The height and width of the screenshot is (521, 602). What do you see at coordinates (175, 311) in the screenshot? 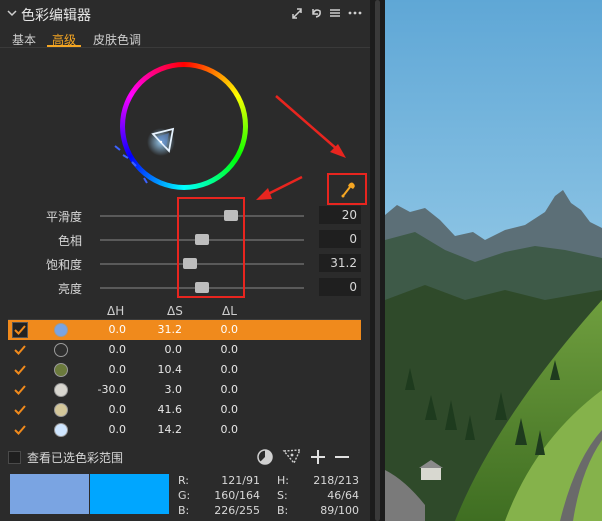
I see `header-delta-s: ΔS` at bounding box center [175, 311].